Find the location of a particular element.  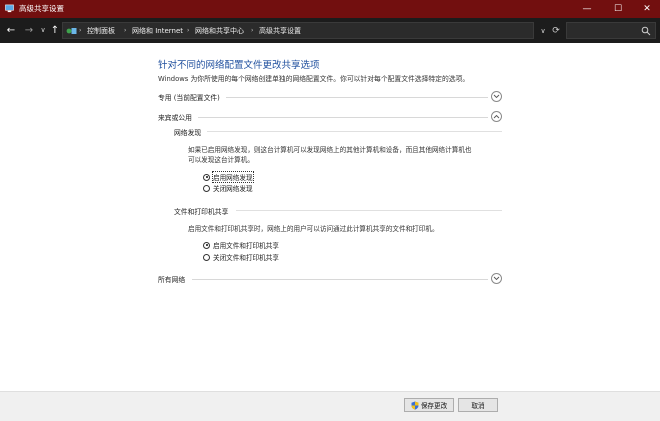

window-title: 高级共享设置 is located at coordinates (41, 8).